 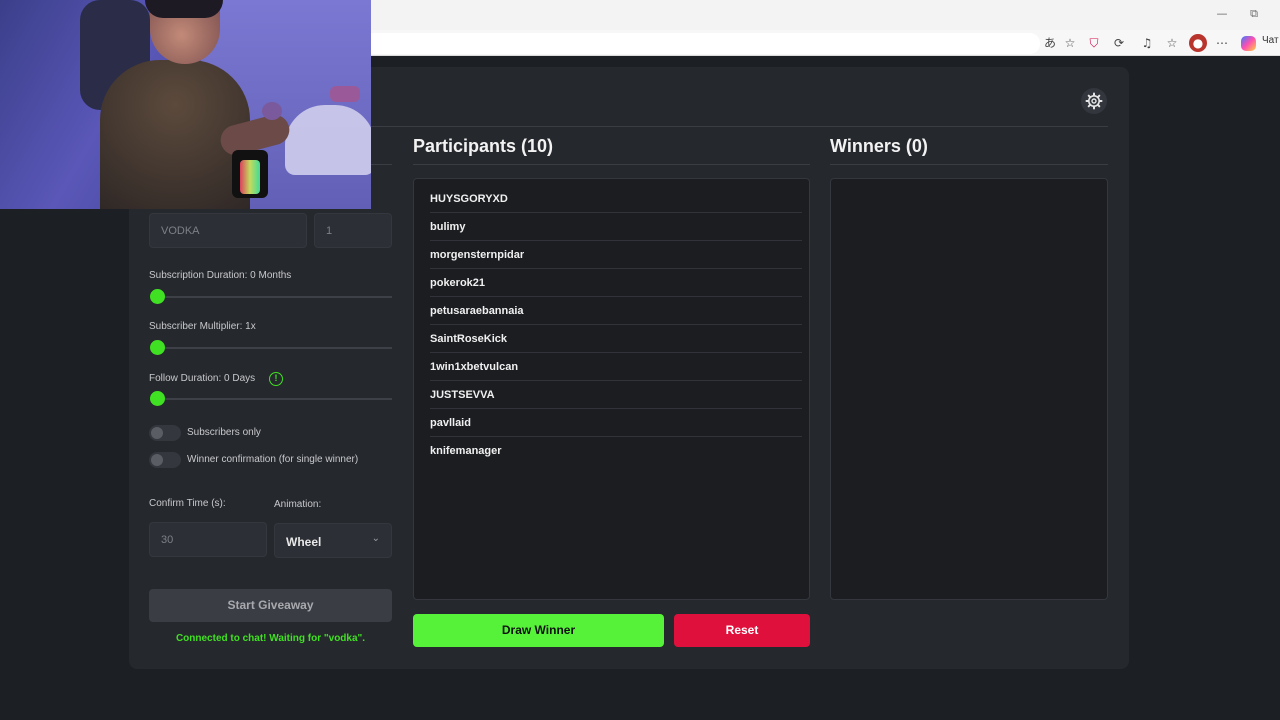 What do you see at coordinates (1070, 43) in the screenshot?
I see `favorite-star-icon: ☆` at bounding box center [1070, 43].